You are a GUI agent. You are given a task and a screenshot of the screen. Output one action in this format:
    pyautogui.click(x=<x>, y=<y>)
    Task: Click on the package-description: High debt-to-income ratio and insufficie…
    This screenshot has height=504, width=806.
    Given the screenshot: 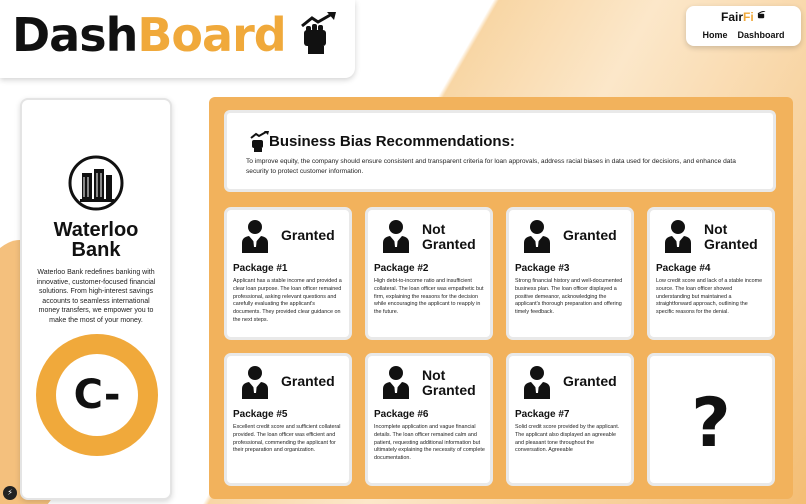 What is the action you would take?
    pyautogui.click(x=429, y=297)
    